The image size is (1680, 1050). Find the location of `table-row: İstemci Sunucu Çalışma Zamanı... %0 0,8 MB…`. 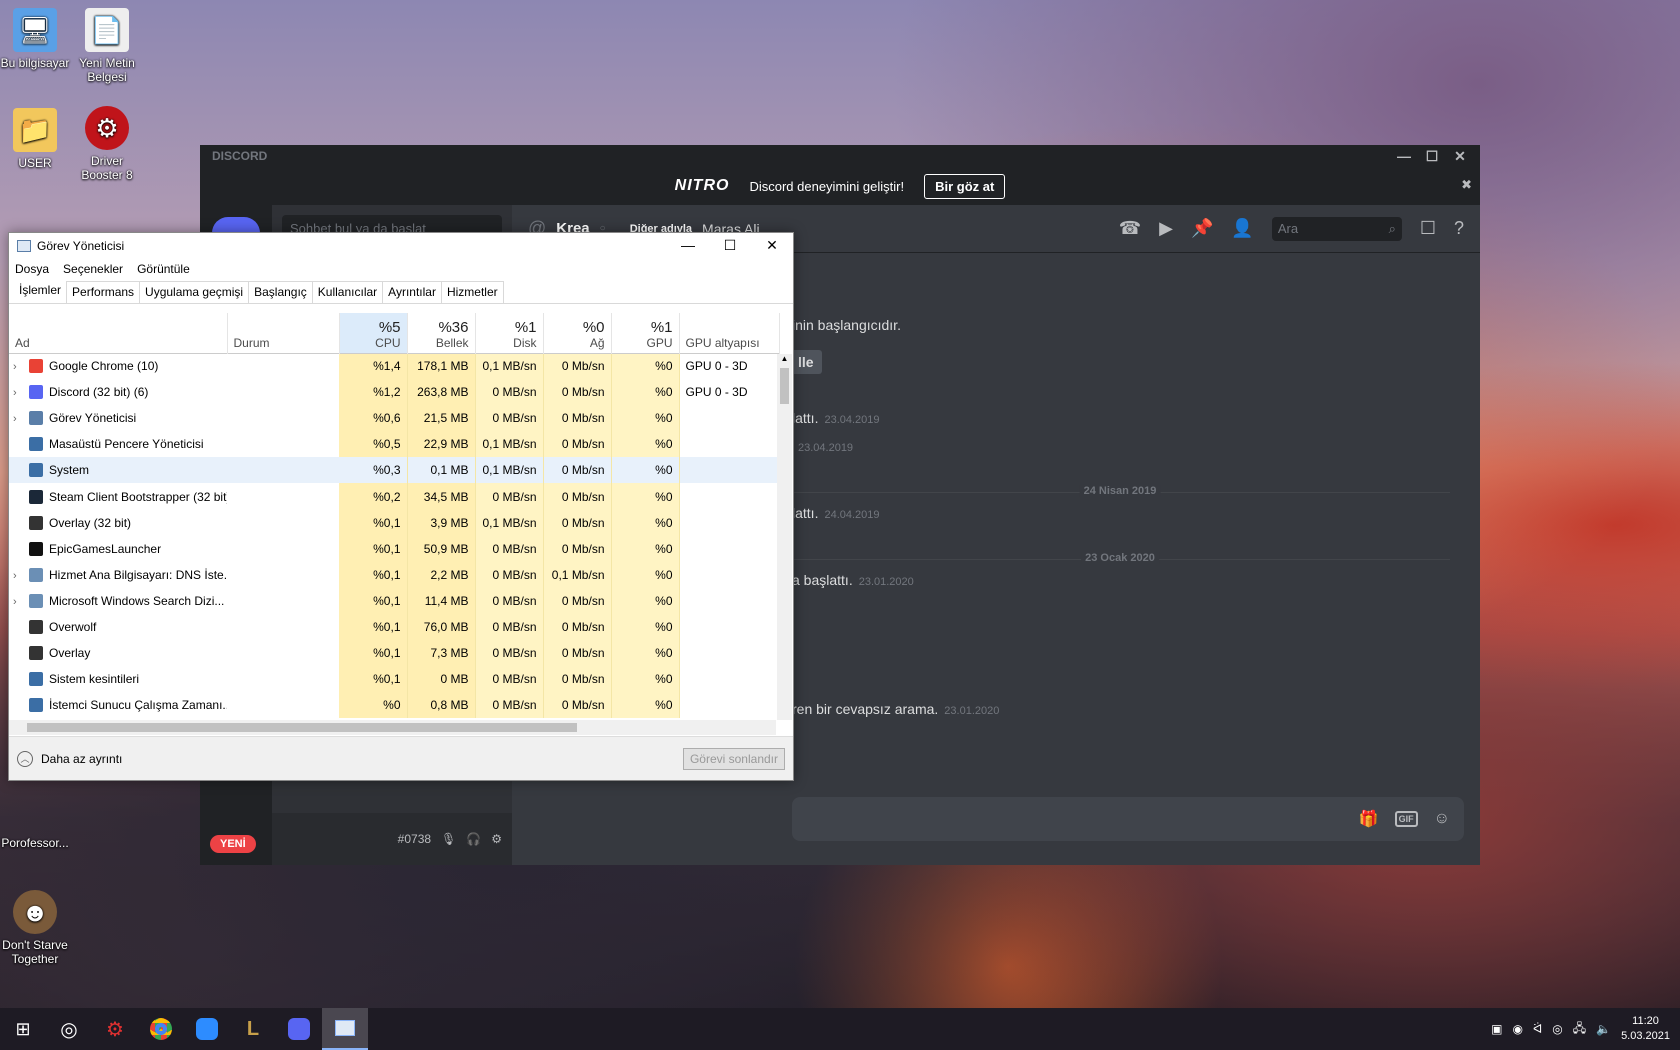

table-row: İstemci Sunucu Çalışma Zamanı... %0 0,8 MB… is located at coordinates (394, 705).